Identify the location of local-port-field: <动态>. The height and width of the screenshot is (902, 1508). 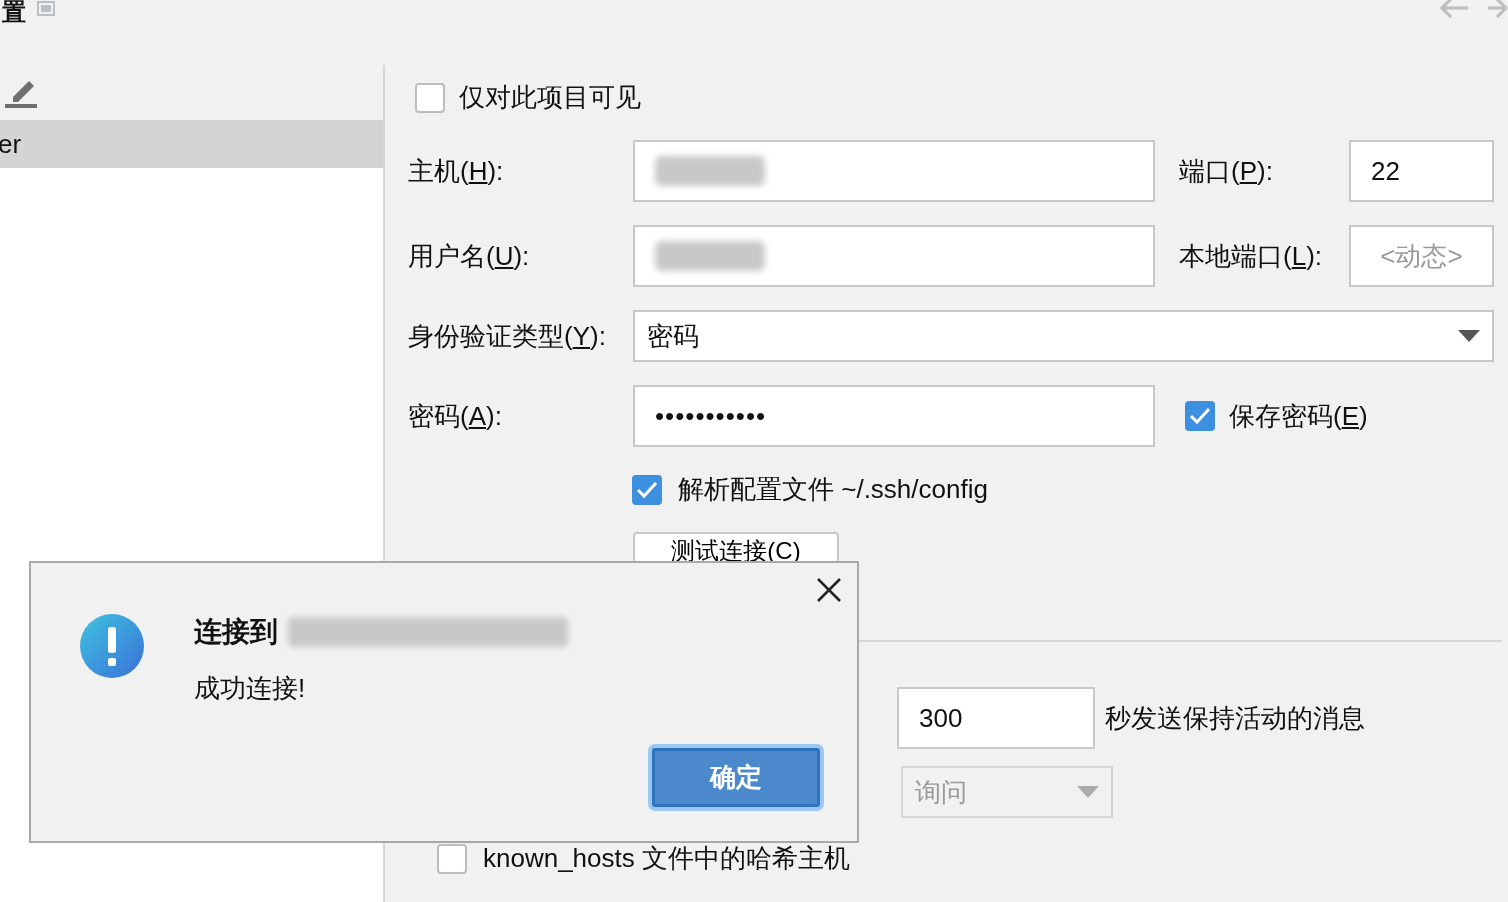
(1421, 256).